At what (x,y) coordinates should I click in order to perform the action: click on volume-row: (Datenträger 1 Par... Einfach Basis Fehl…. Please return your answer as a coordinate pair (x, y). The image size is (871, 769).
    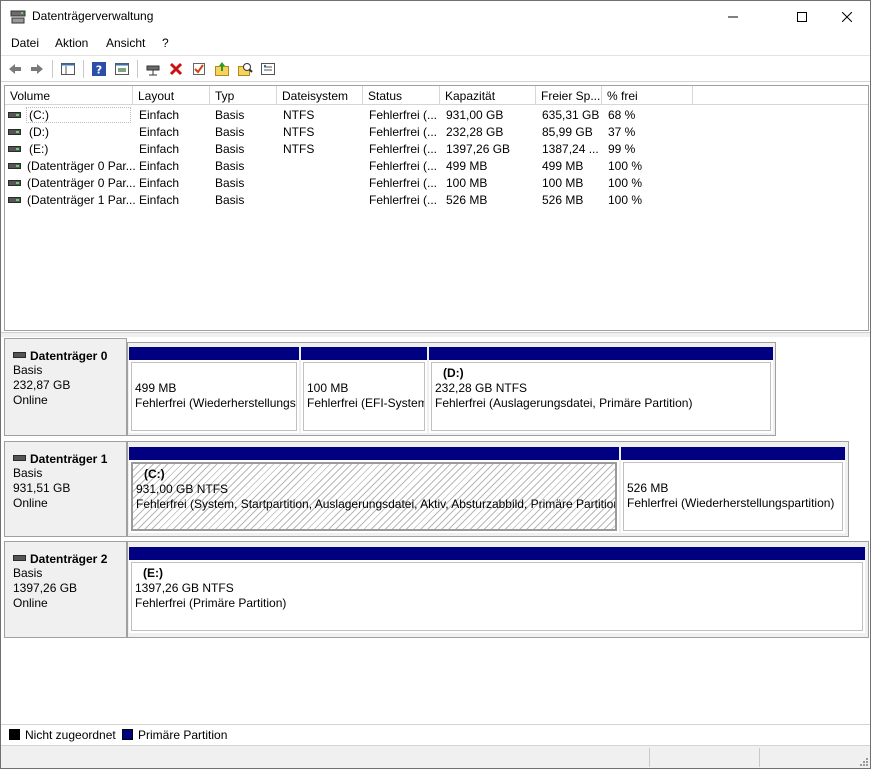
    Looking at the image, I should click on (436, 199).